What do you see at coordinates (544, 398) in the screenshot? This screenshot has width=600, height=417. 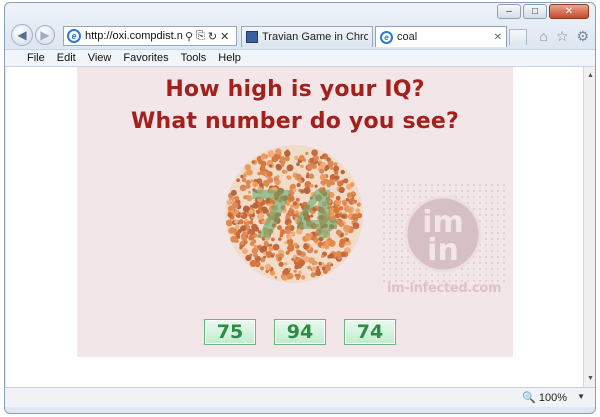 I see `zoom-control: 🔍 100%` at bounding box center [544, 398].